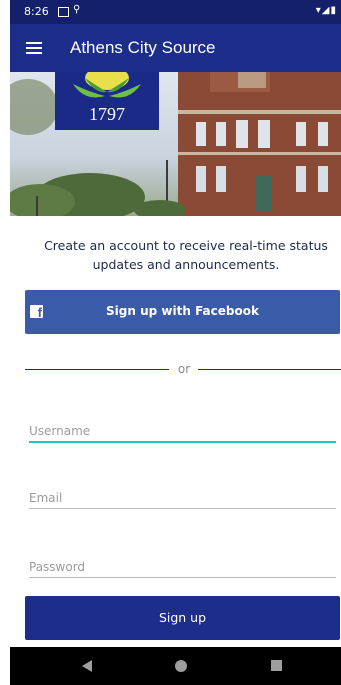 The width and height of the screenshot is (341, 685). What do you see at coordinates (181, 666) in the screenshot?
I see `home-icon` at bounding box center [181, 666].